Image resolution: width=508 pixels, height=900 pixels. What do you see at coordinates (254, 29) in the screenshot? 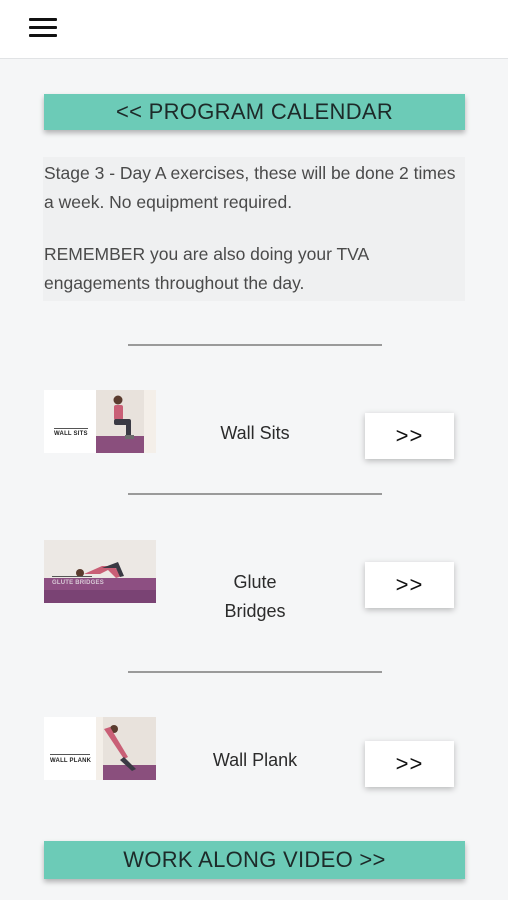
I see `top-bar` at bounding box center [254, 29].